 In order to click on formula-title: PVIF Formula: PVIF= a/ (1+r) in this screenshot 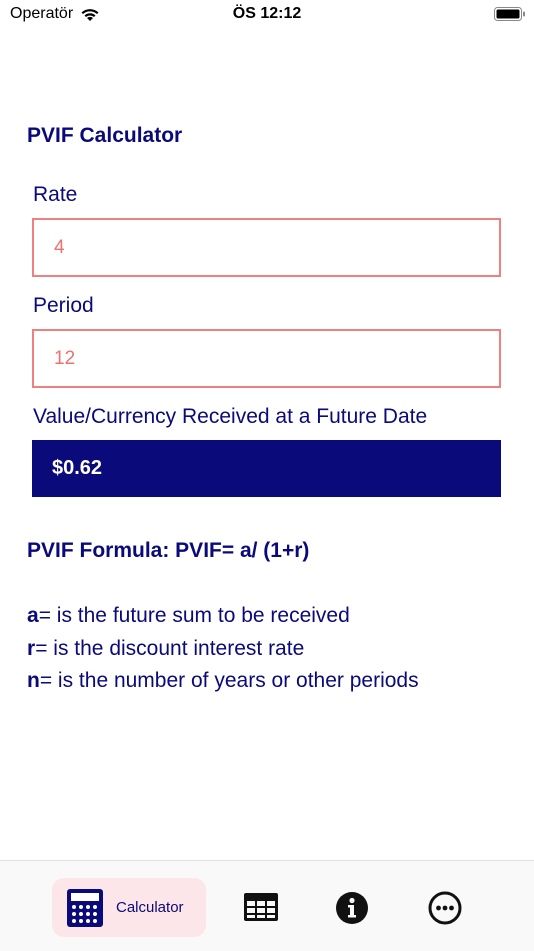, I will do `click(168, 550)`.